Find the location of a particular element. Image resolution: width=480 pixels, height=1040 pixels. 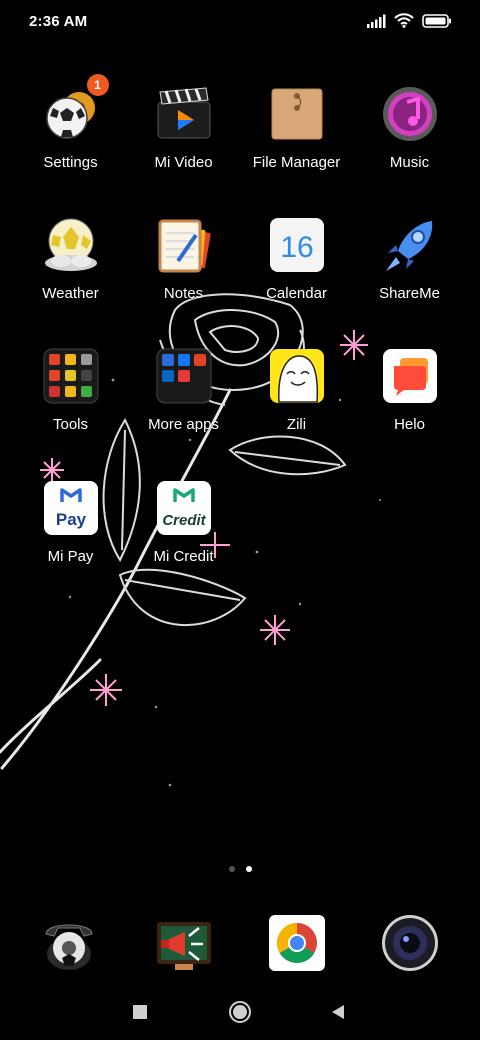

shareme-icon is located at coordinates (408, 246).